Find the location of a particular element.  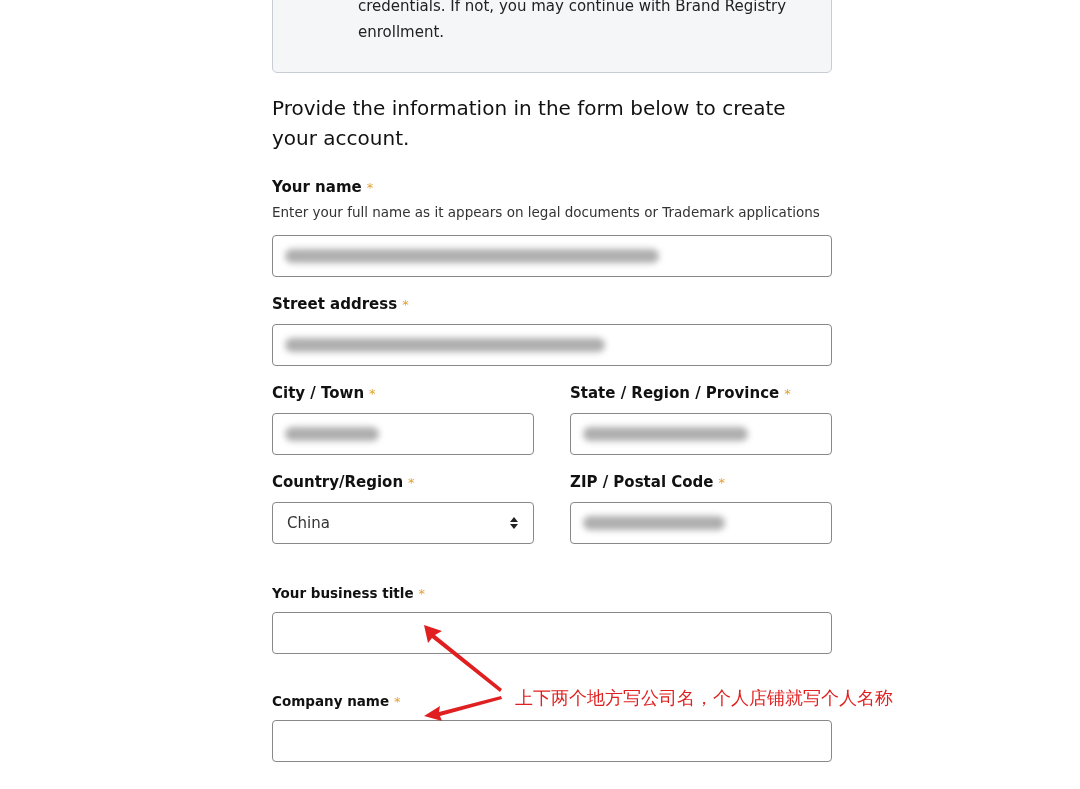

field-label: City / Town is located at coordinates (318, 393).